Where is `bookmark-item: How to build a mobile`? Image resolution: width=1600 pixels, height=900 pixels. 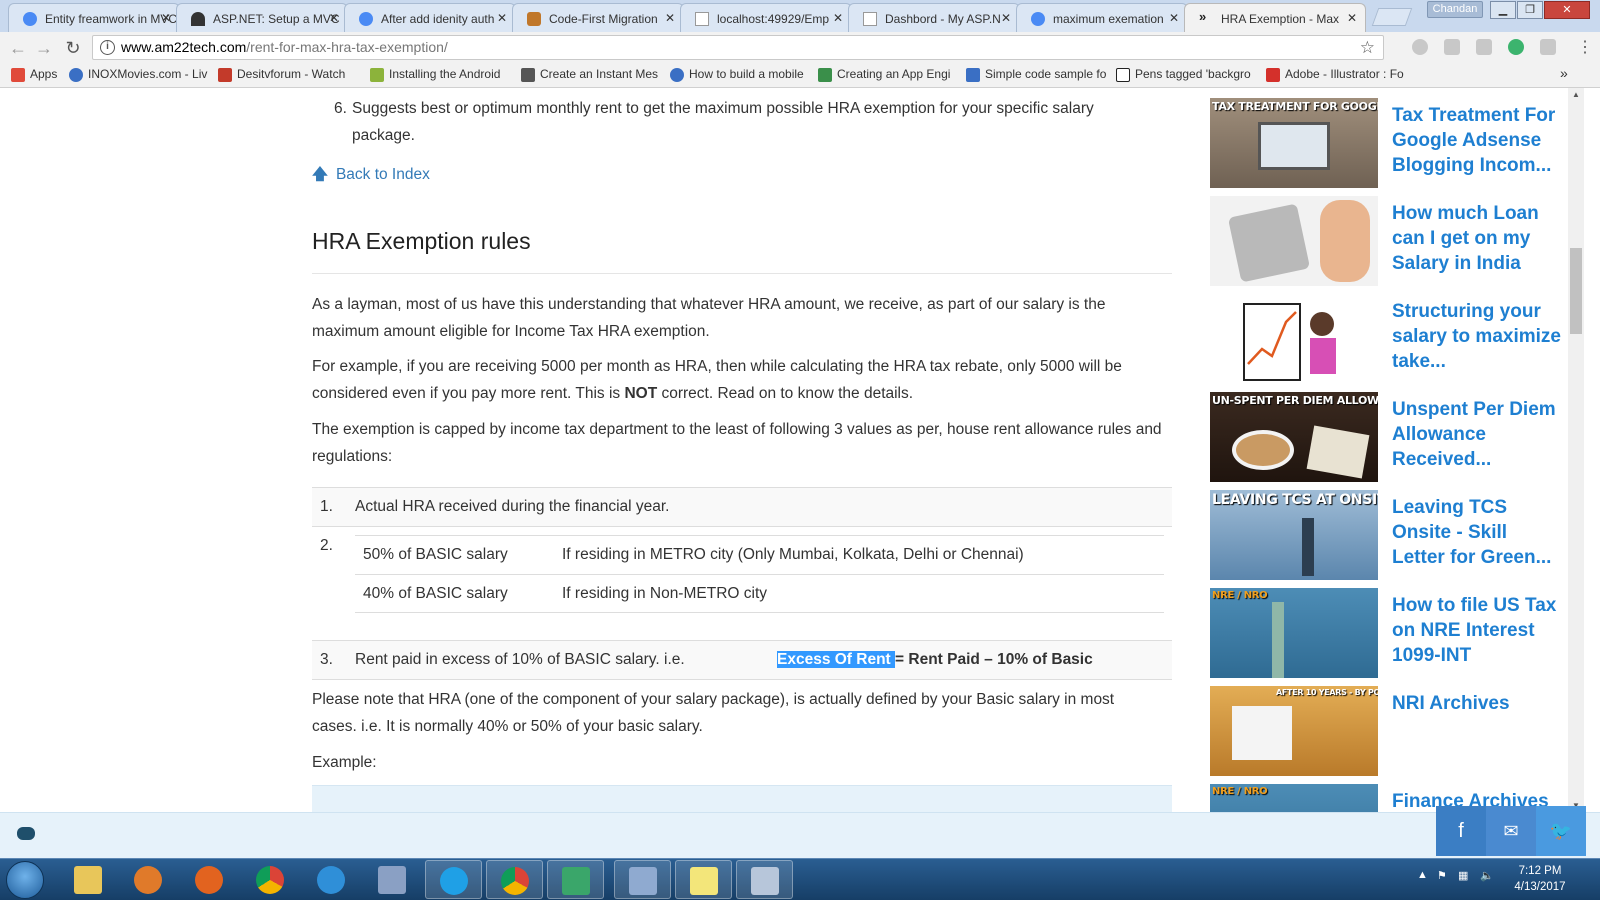 bookmark-item: How to build a mobile is located at coordinates (737, 74).